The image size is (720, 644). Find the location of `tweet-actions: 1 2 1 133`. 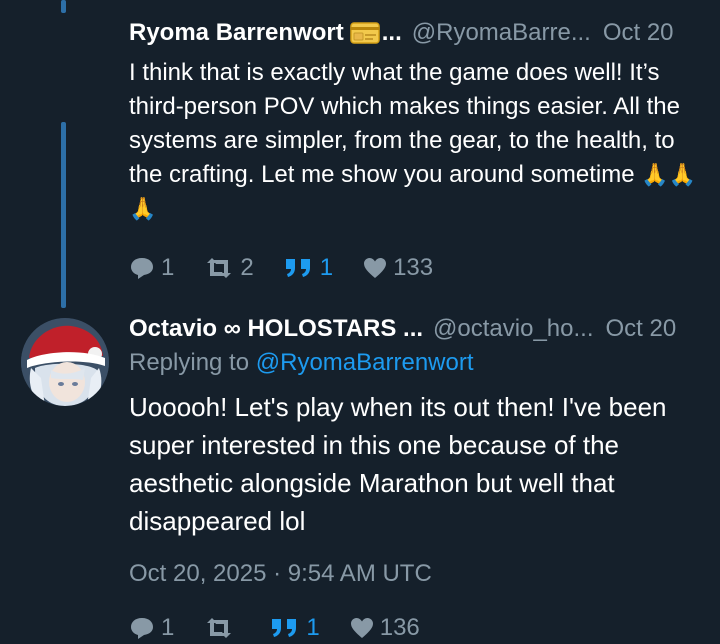

tweet-actions: 1 2 1 133 is located at coordinates (414, 268).